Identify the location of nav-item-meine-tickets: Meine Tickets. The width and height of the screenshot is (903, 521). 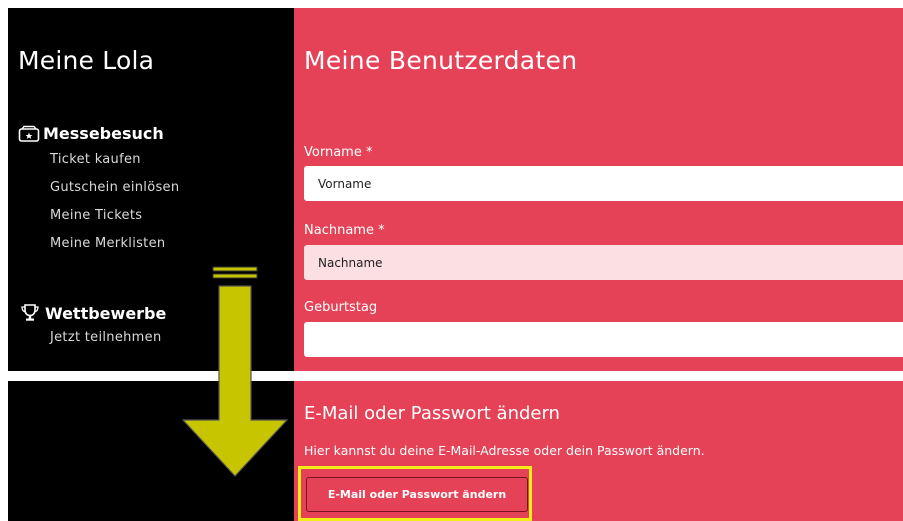
(96, 215).